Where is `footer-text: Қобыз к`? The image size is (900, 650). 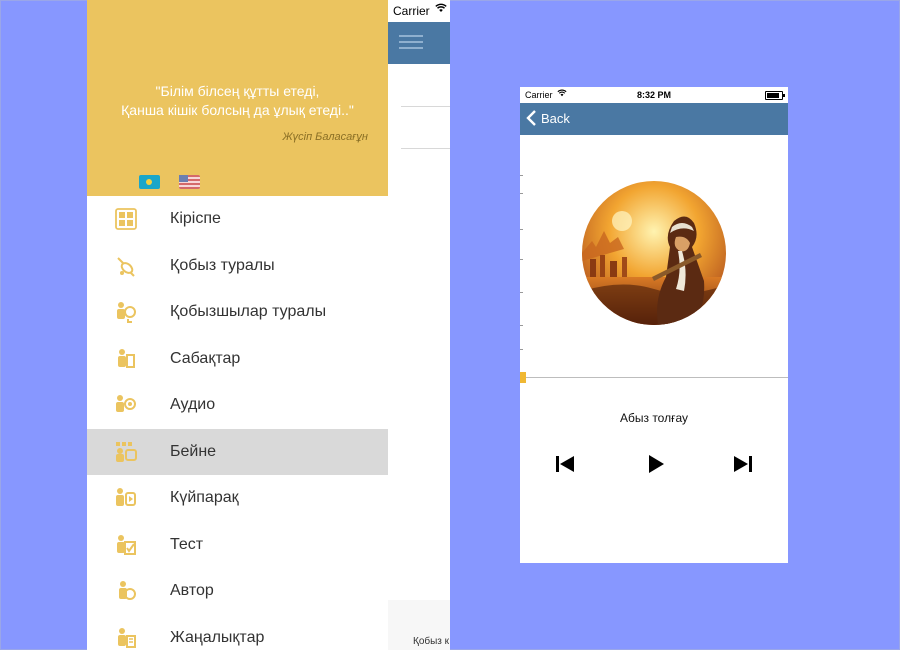 footer-text: Қобыз к is located at coordinates (431, 641).